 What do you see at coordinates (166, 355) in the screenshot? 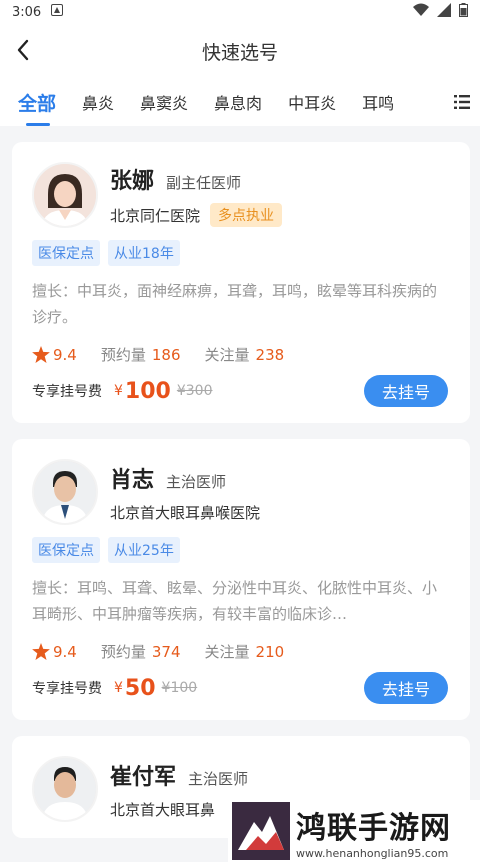
I see `booking-count: 186` at bounding box center [166, 355].